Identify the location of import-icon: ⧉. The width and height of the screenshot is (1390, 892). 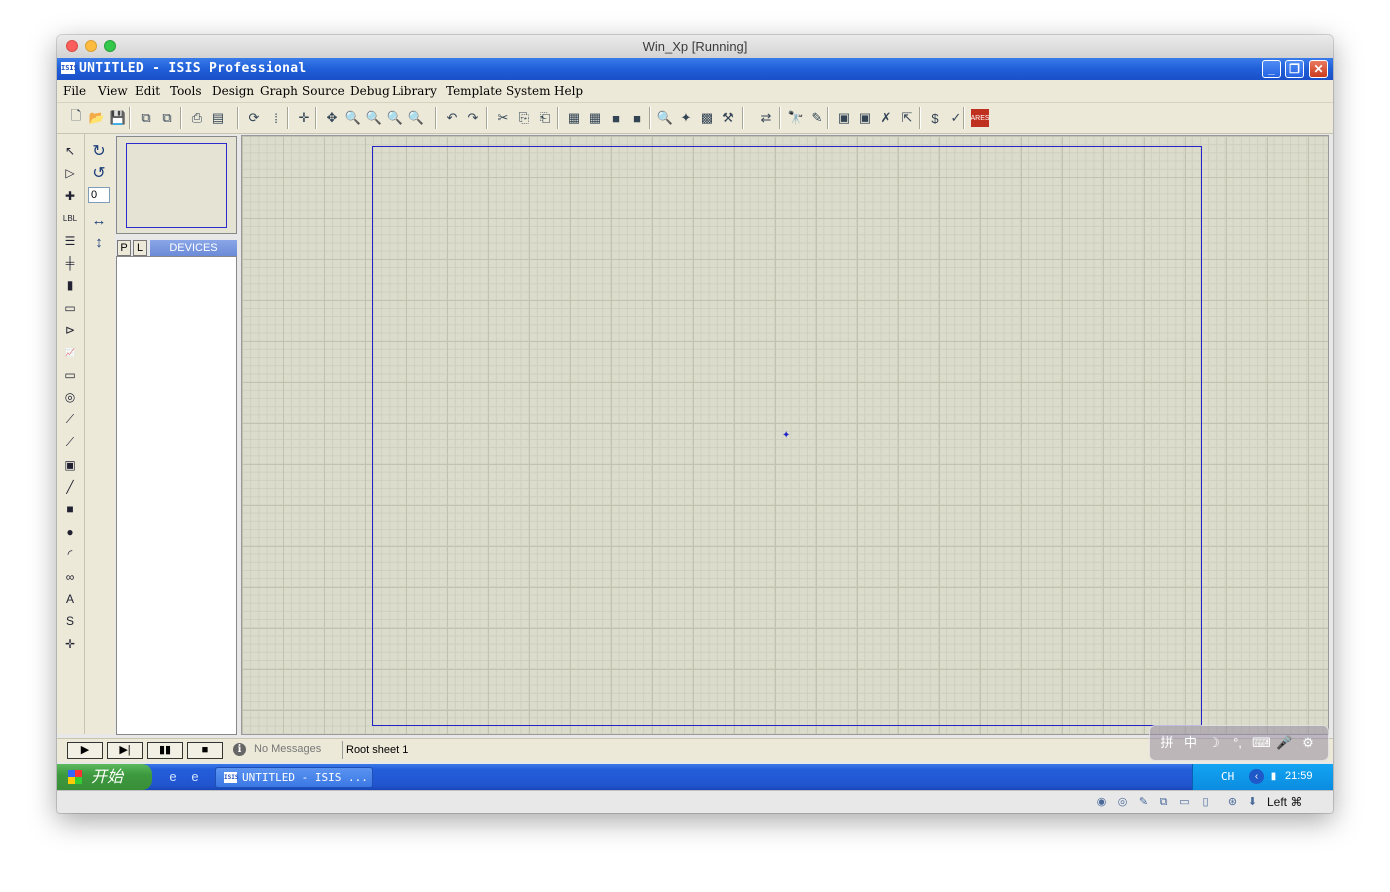
(146, 118).